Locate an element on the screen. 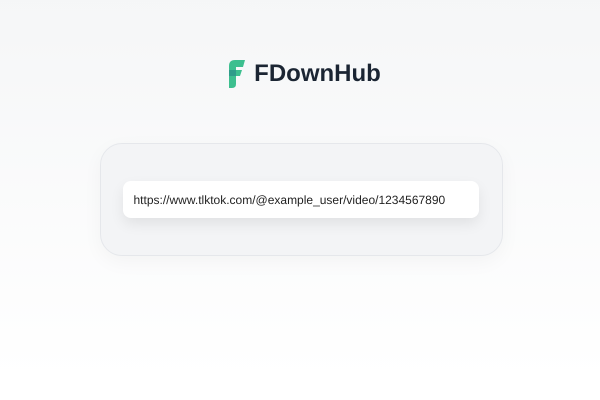 This screenshot has width=600, height=400. url-input-field: https://www.tlktok.com/@example_user/video/1234567890 is located at coordinates (300, 199).